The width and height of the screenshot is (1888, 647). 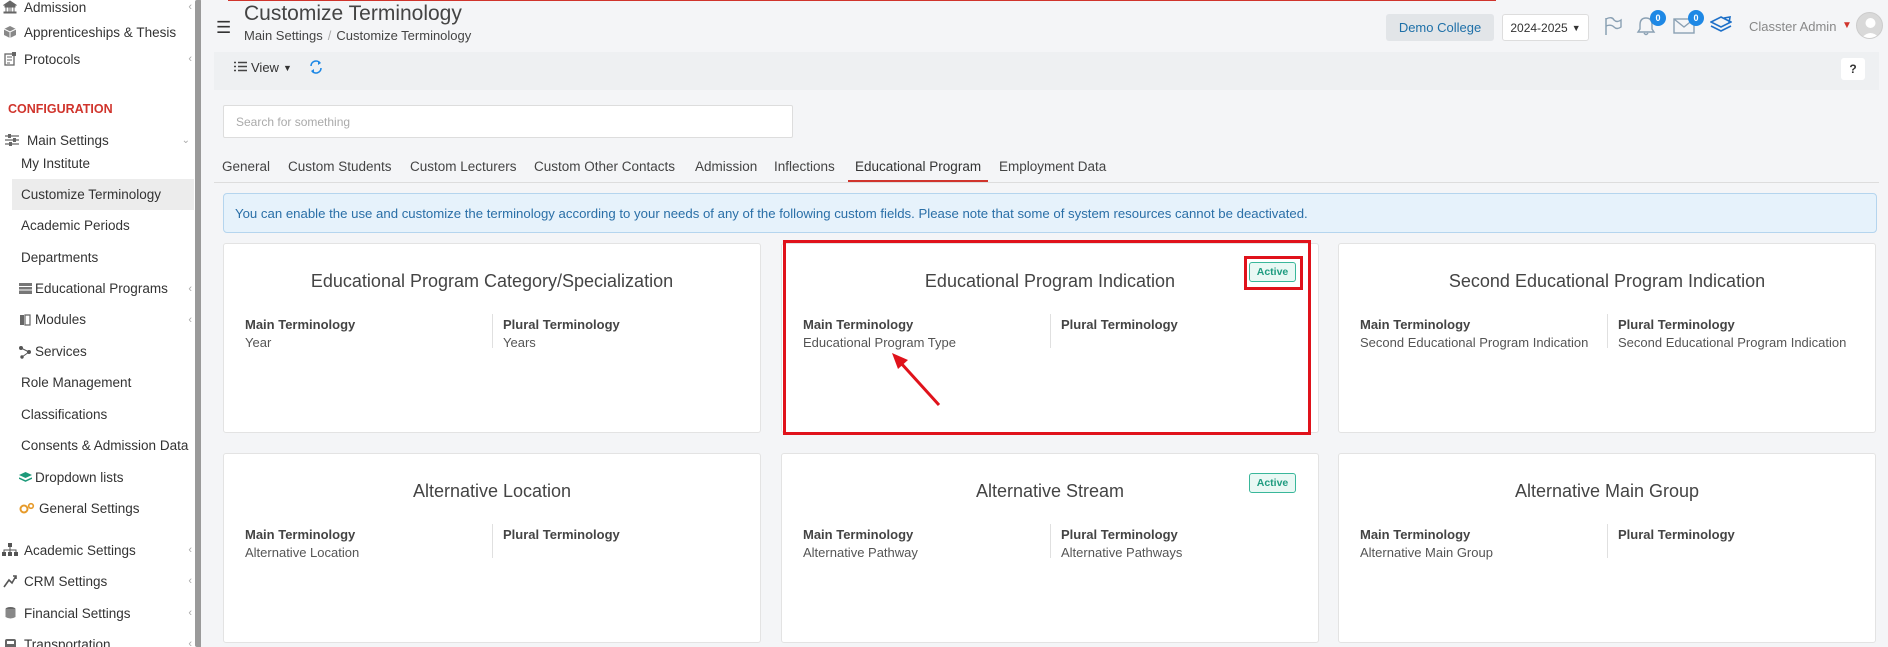 What do you see at coordinates (1426, 552) in the screenshot?
I see `main-terminology-value: Alternative Main Group` at bounding box center [1426, 552].